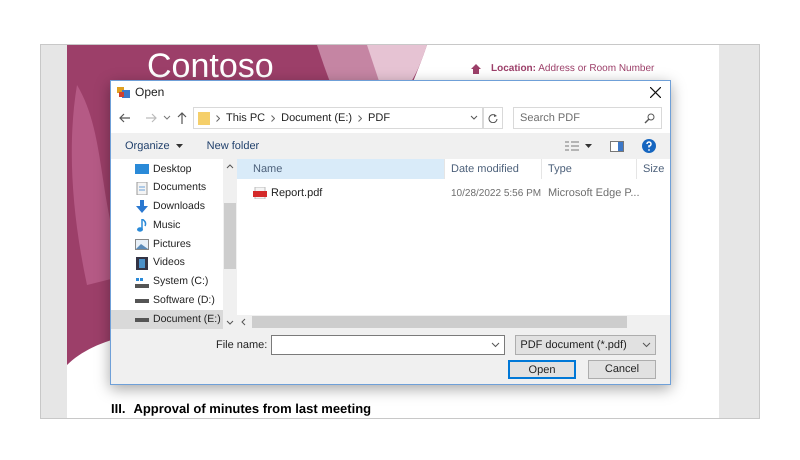 Image resolution: width=800 pixels, height=460 pixels. Describe the element at coordinates (649, 146) in the screenshot. I see `help-icon` at that location.